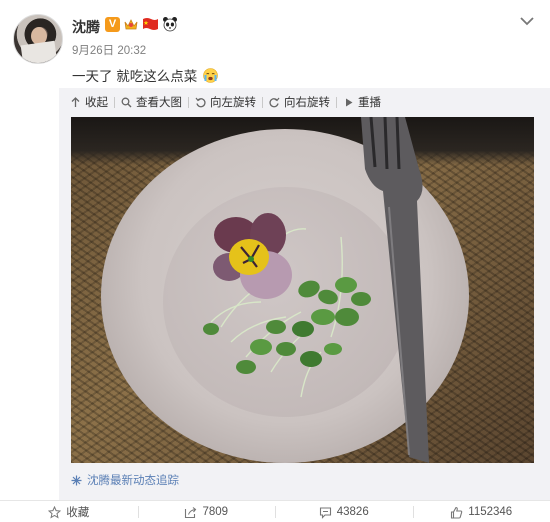 This screenshot has height=522, width=550. I want to click on crown-icon, so click(131, 24).